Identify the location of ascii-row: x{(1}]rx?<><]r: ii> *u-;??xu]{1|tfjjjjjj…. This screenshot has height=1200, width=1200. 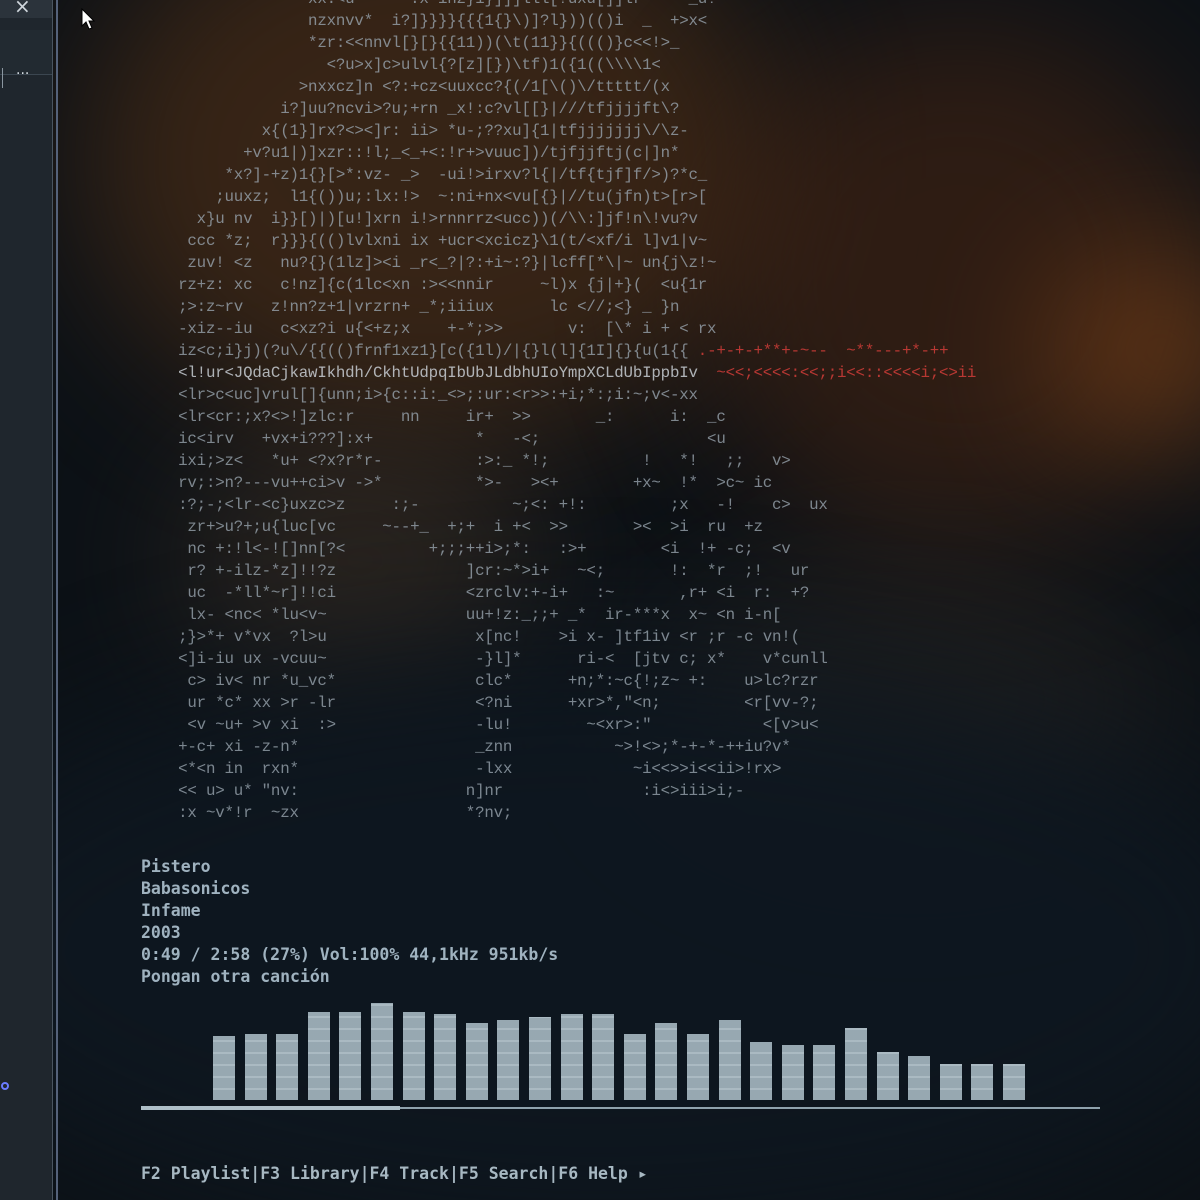
(558, 131).